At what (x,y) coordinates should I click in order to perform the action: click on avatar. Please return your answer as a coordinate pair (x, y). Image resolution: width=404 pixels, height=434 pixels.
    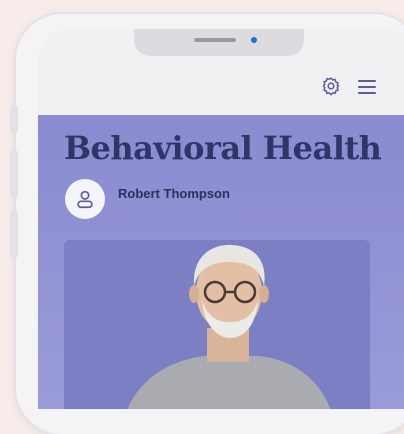
    Looking at the image, I should click on (85, 199).